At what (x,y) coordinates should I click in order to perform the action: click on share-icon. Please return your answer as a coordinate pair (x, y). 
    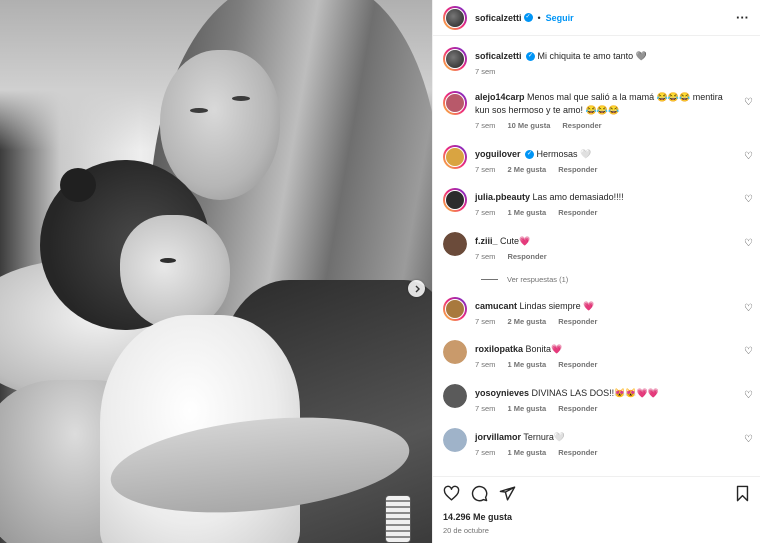
    Looking at the image, I should click on (507, 493).